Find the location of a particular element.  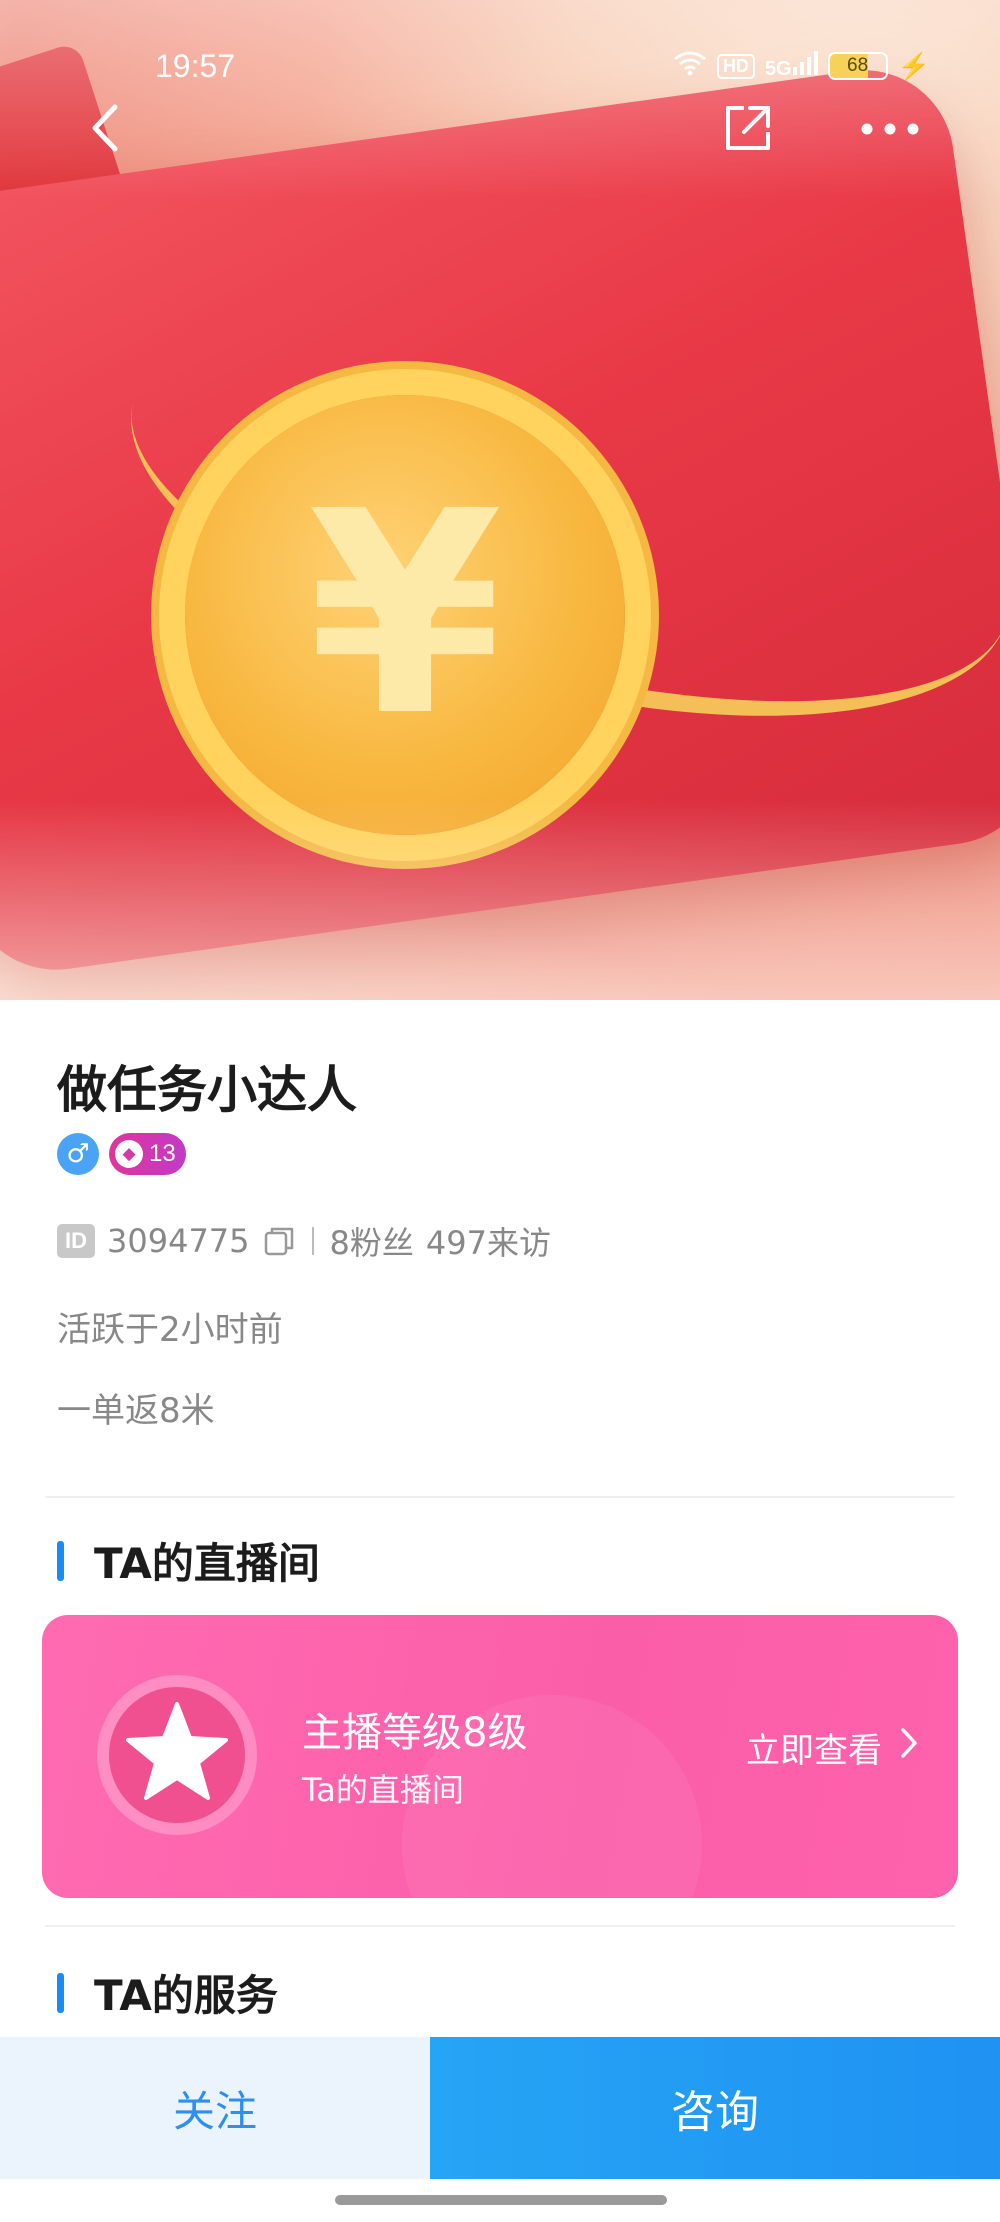

back-button is located at coordinates (105, 130).